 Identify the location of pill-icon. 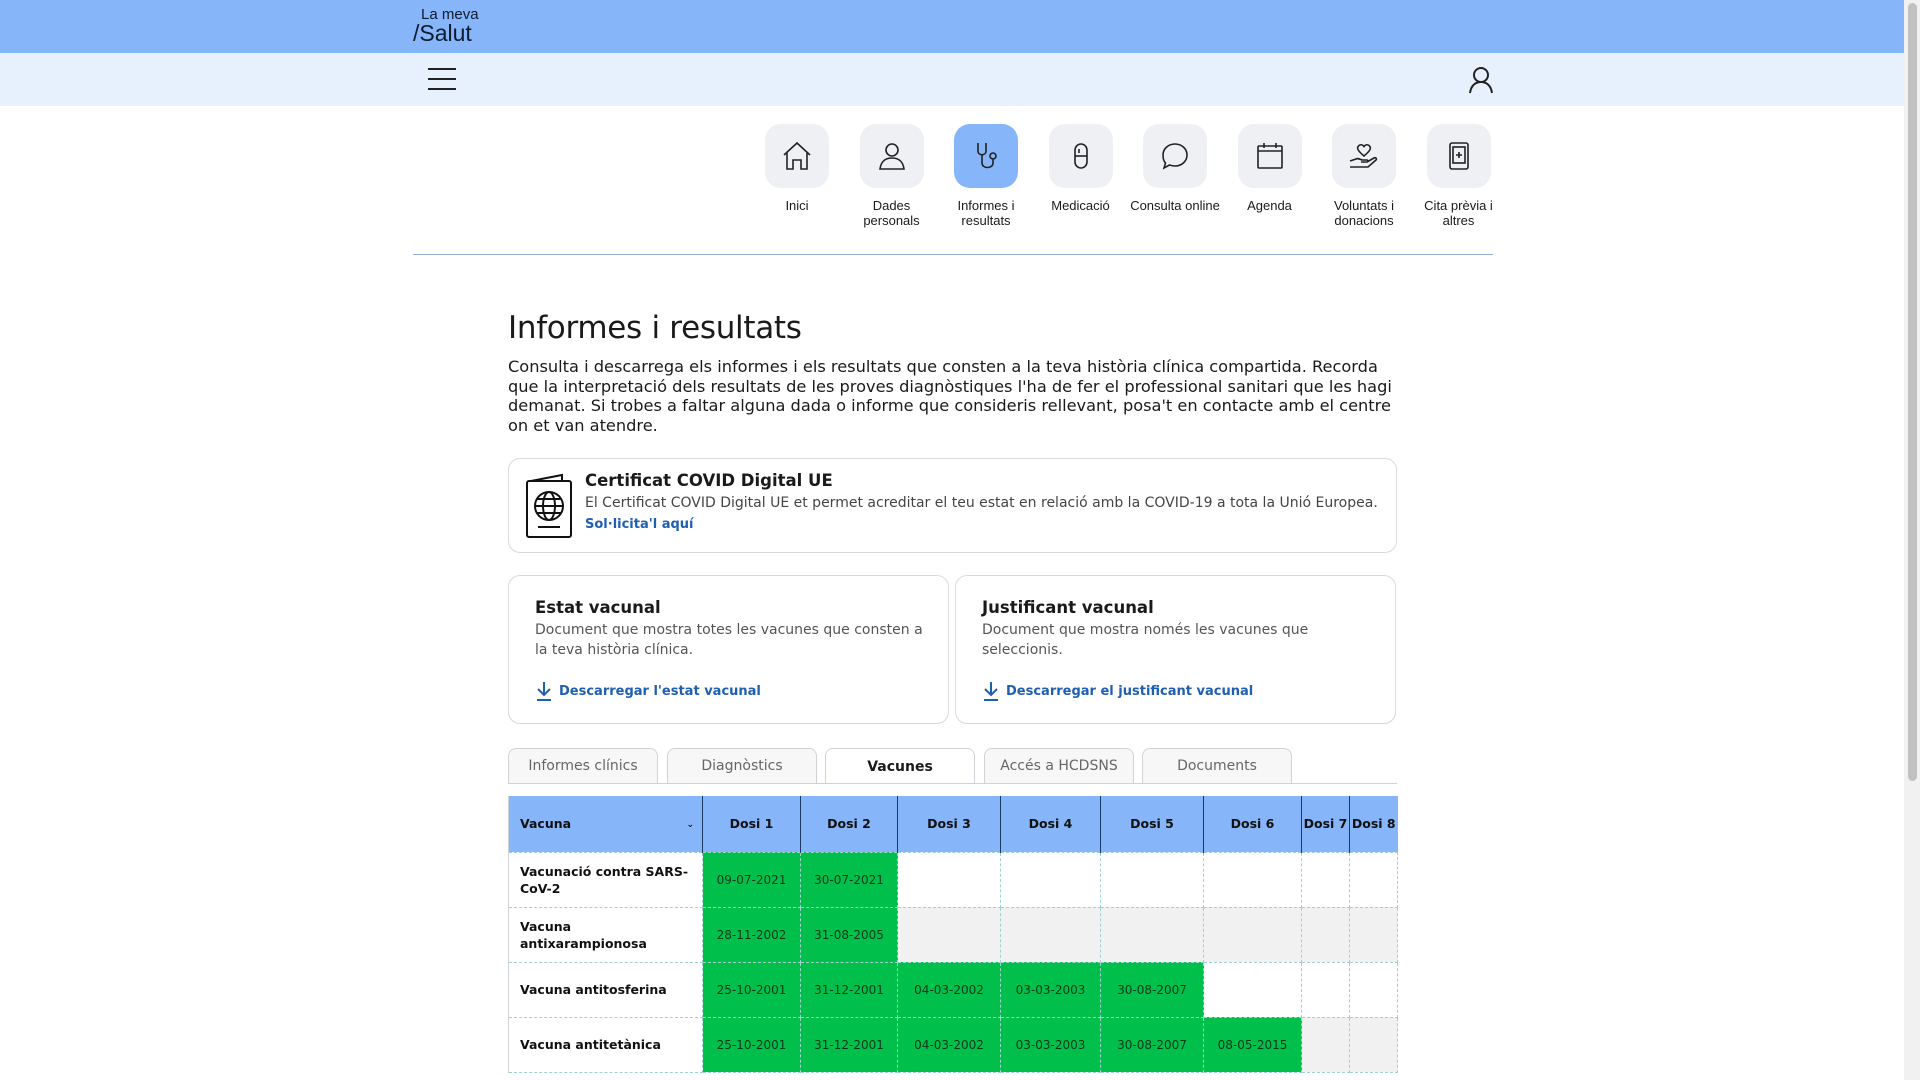
(1080, 156).